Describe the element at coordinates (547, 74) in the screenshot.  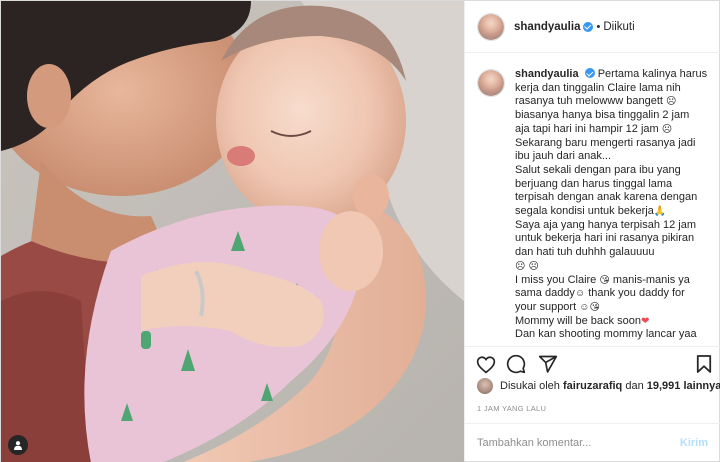
I see `caption-username: shandyaulia` at that location.